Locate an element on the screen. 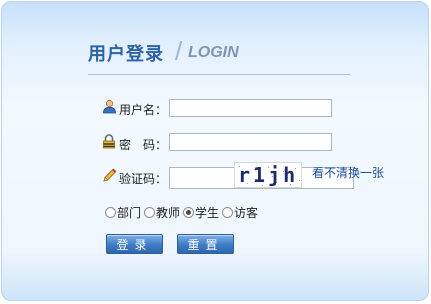 This screenshot has height=304, width=431. captcha-text: r1jh is located at coordinates (268, 175).